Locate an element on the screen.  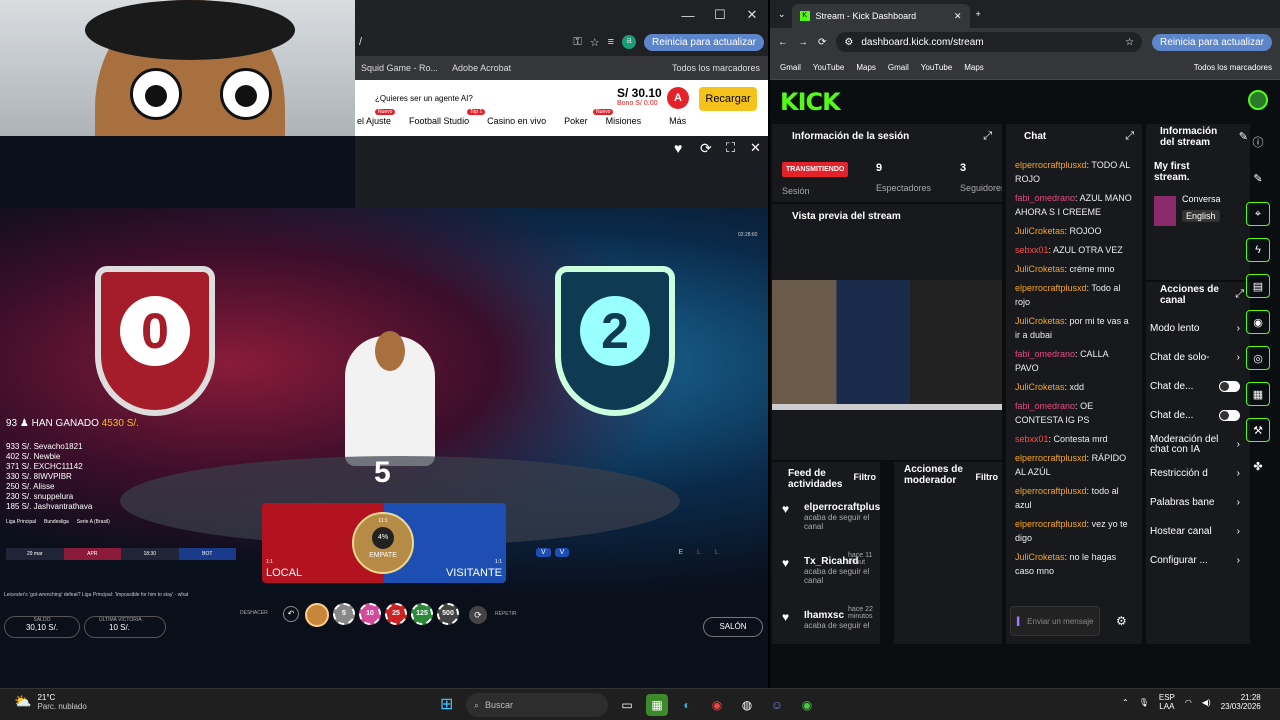
task-view-icon: ▭ is located at coordinates (627, 705).